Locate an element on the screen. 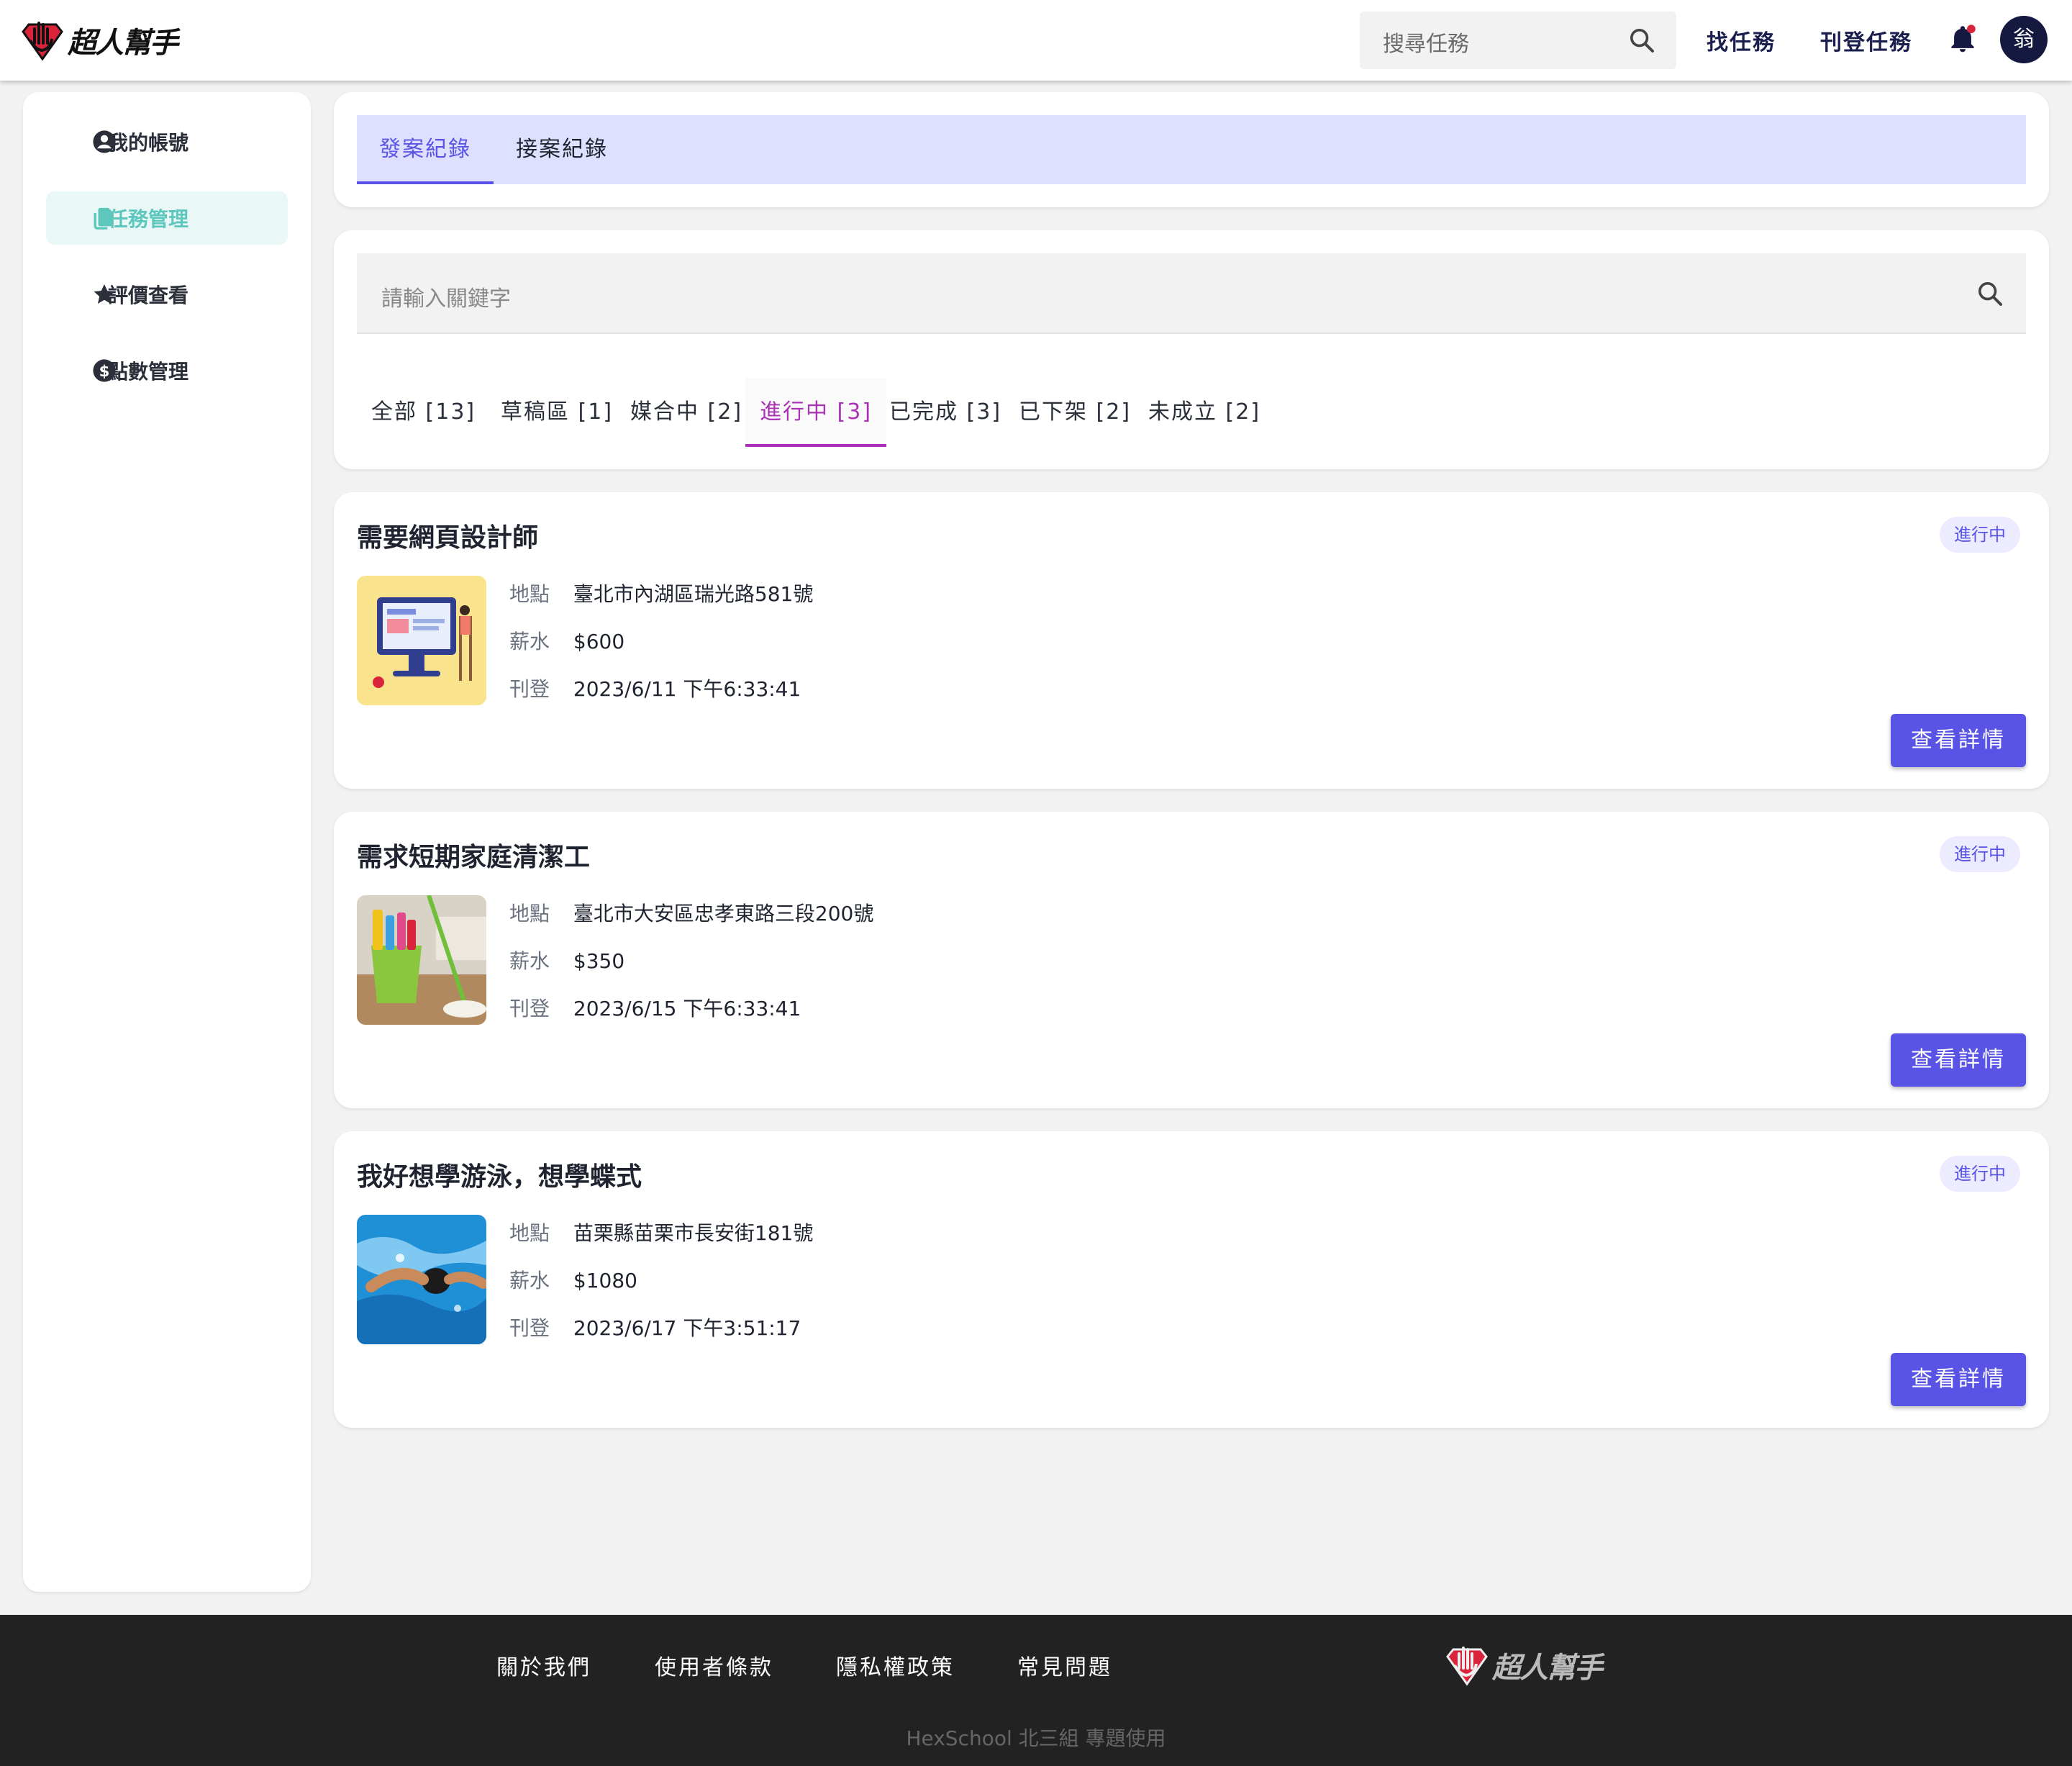 The image size is (2072, 1766). task-salary-row: 薪水 $350 is located at coordinates (566, 960).